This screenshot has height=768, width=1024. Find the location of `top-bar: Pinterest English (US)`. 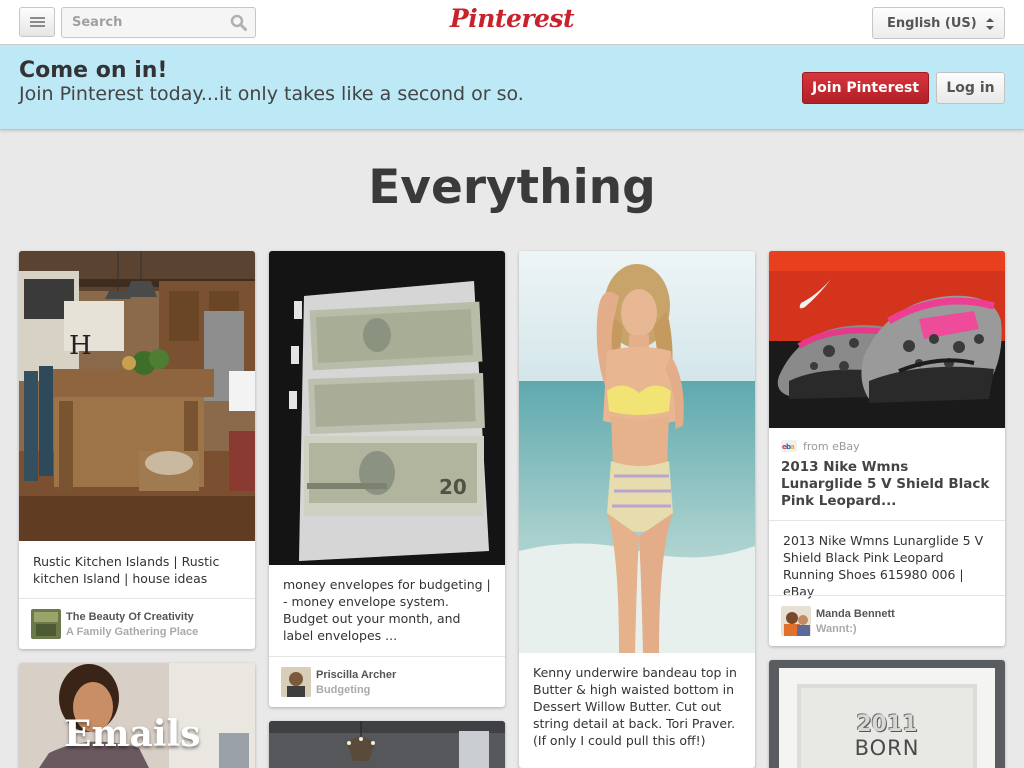

top-bar: Pinterest English (US) is located at coordinates (512, 22).